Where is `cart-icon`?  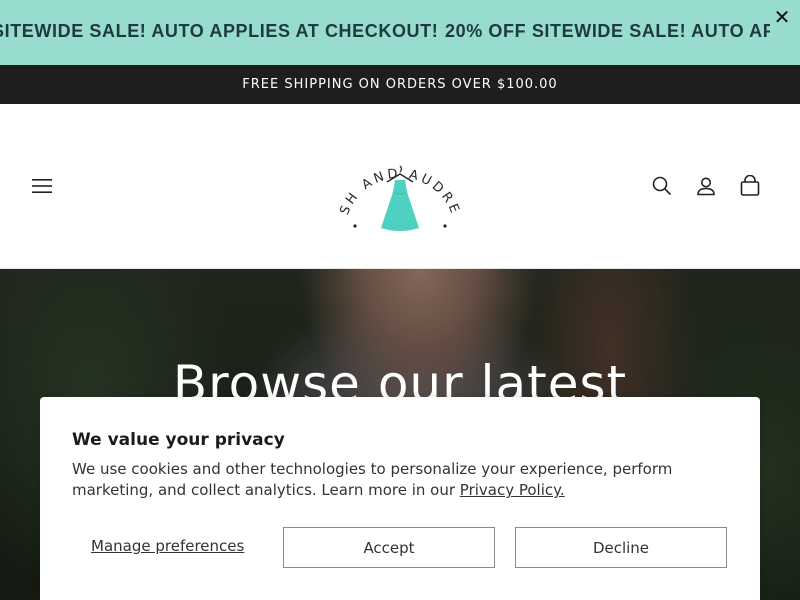 cart-icon is located at coordinates (750, 185).